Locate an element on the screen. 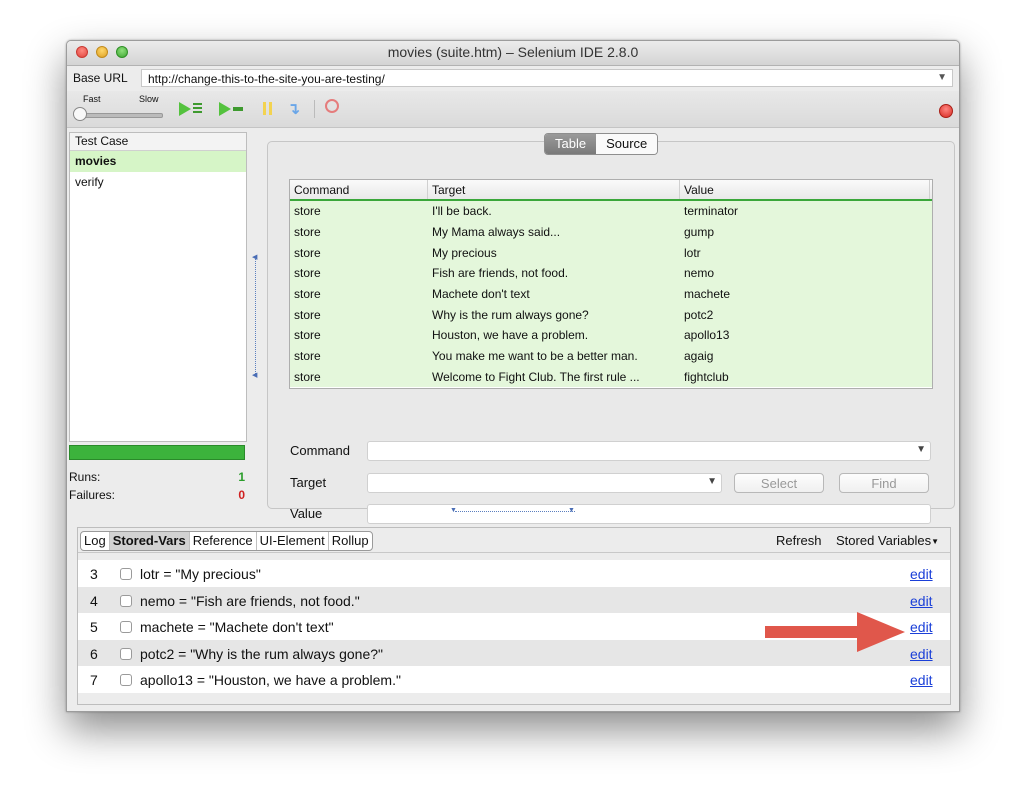 This screenshot has width=1024, height=802. cell-target: You make me want to be a better man. is located at coordinates (535, 356).